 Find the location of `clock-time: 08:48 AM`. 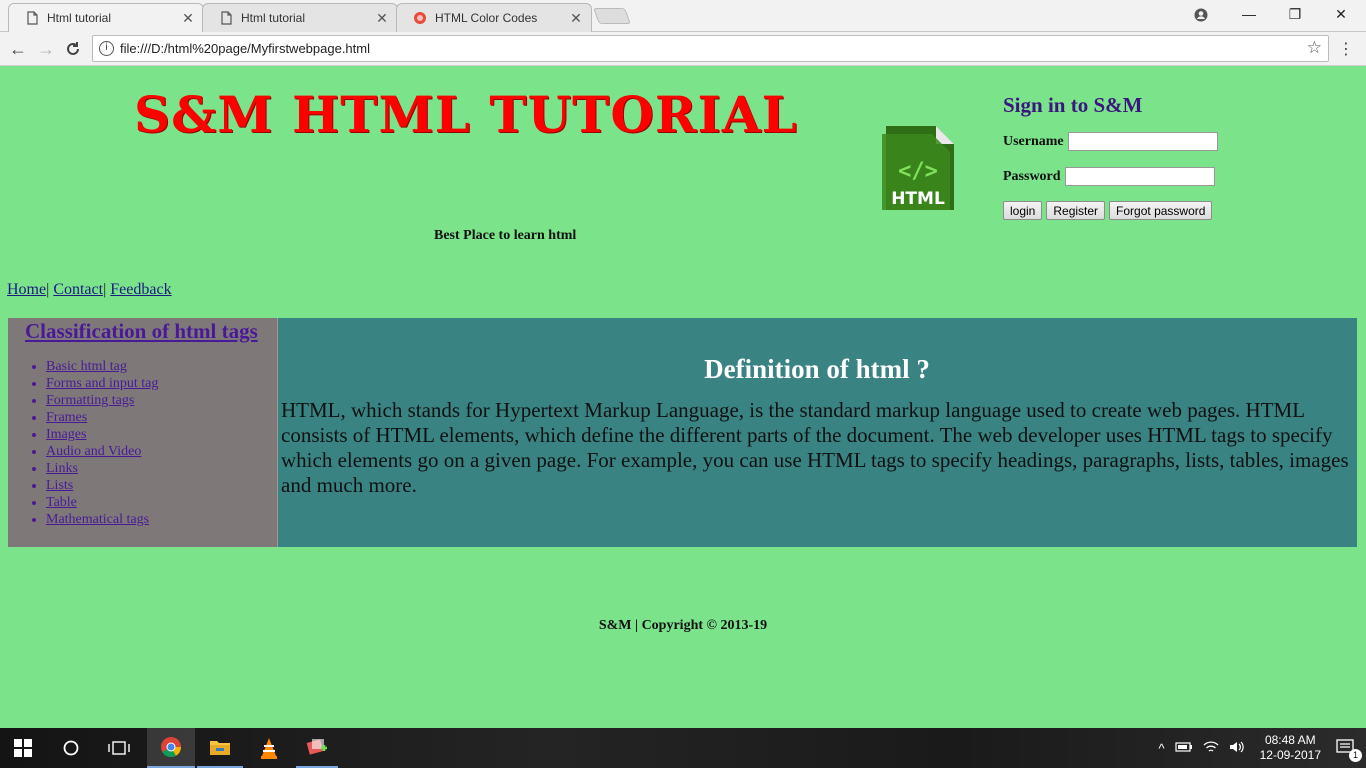

clock-time: 08:48 AM is located at coordinates (1290, 740).